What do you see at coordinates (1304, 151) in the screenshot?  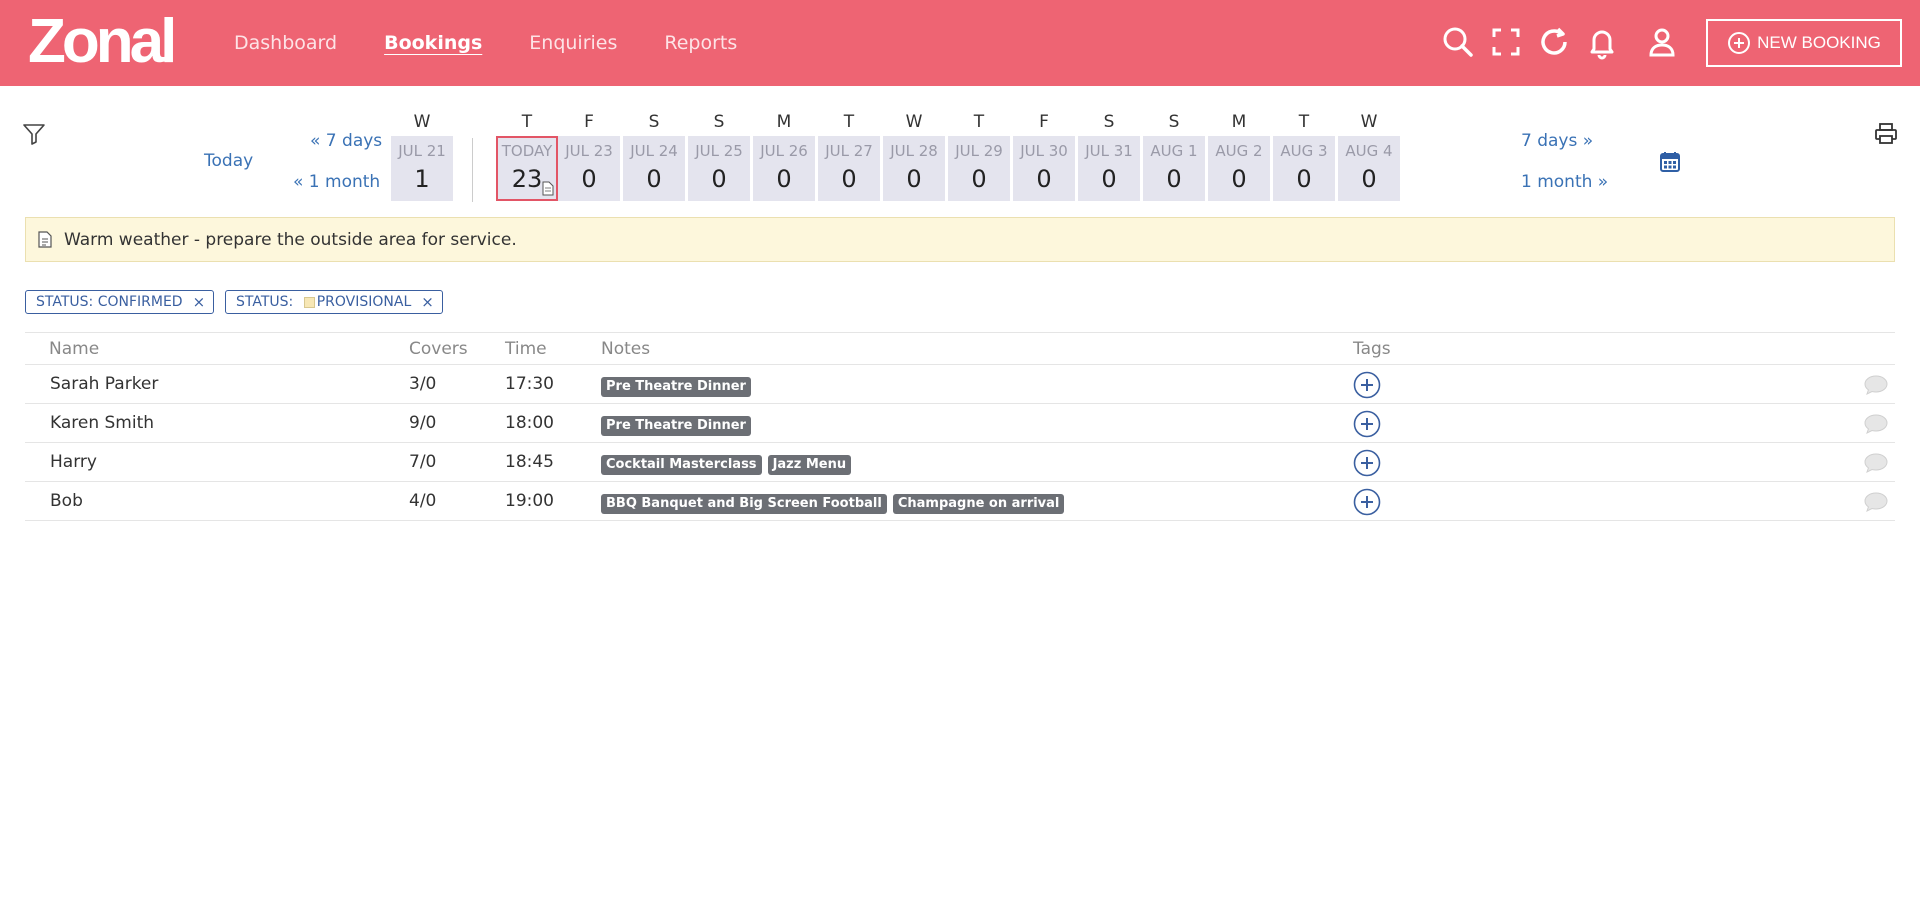 I see `day-label: AUG 3` at bounding box center [1304, 151].